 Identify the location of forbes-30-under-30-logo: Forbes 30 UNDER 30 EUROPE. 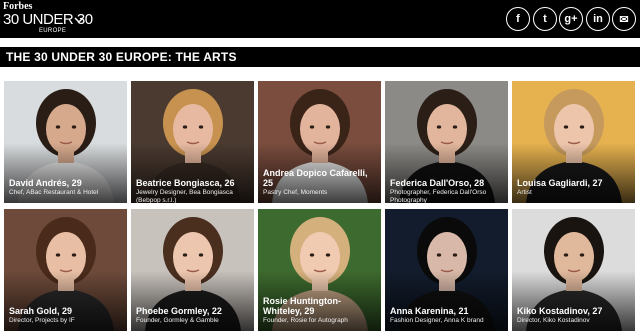
(48, 19).